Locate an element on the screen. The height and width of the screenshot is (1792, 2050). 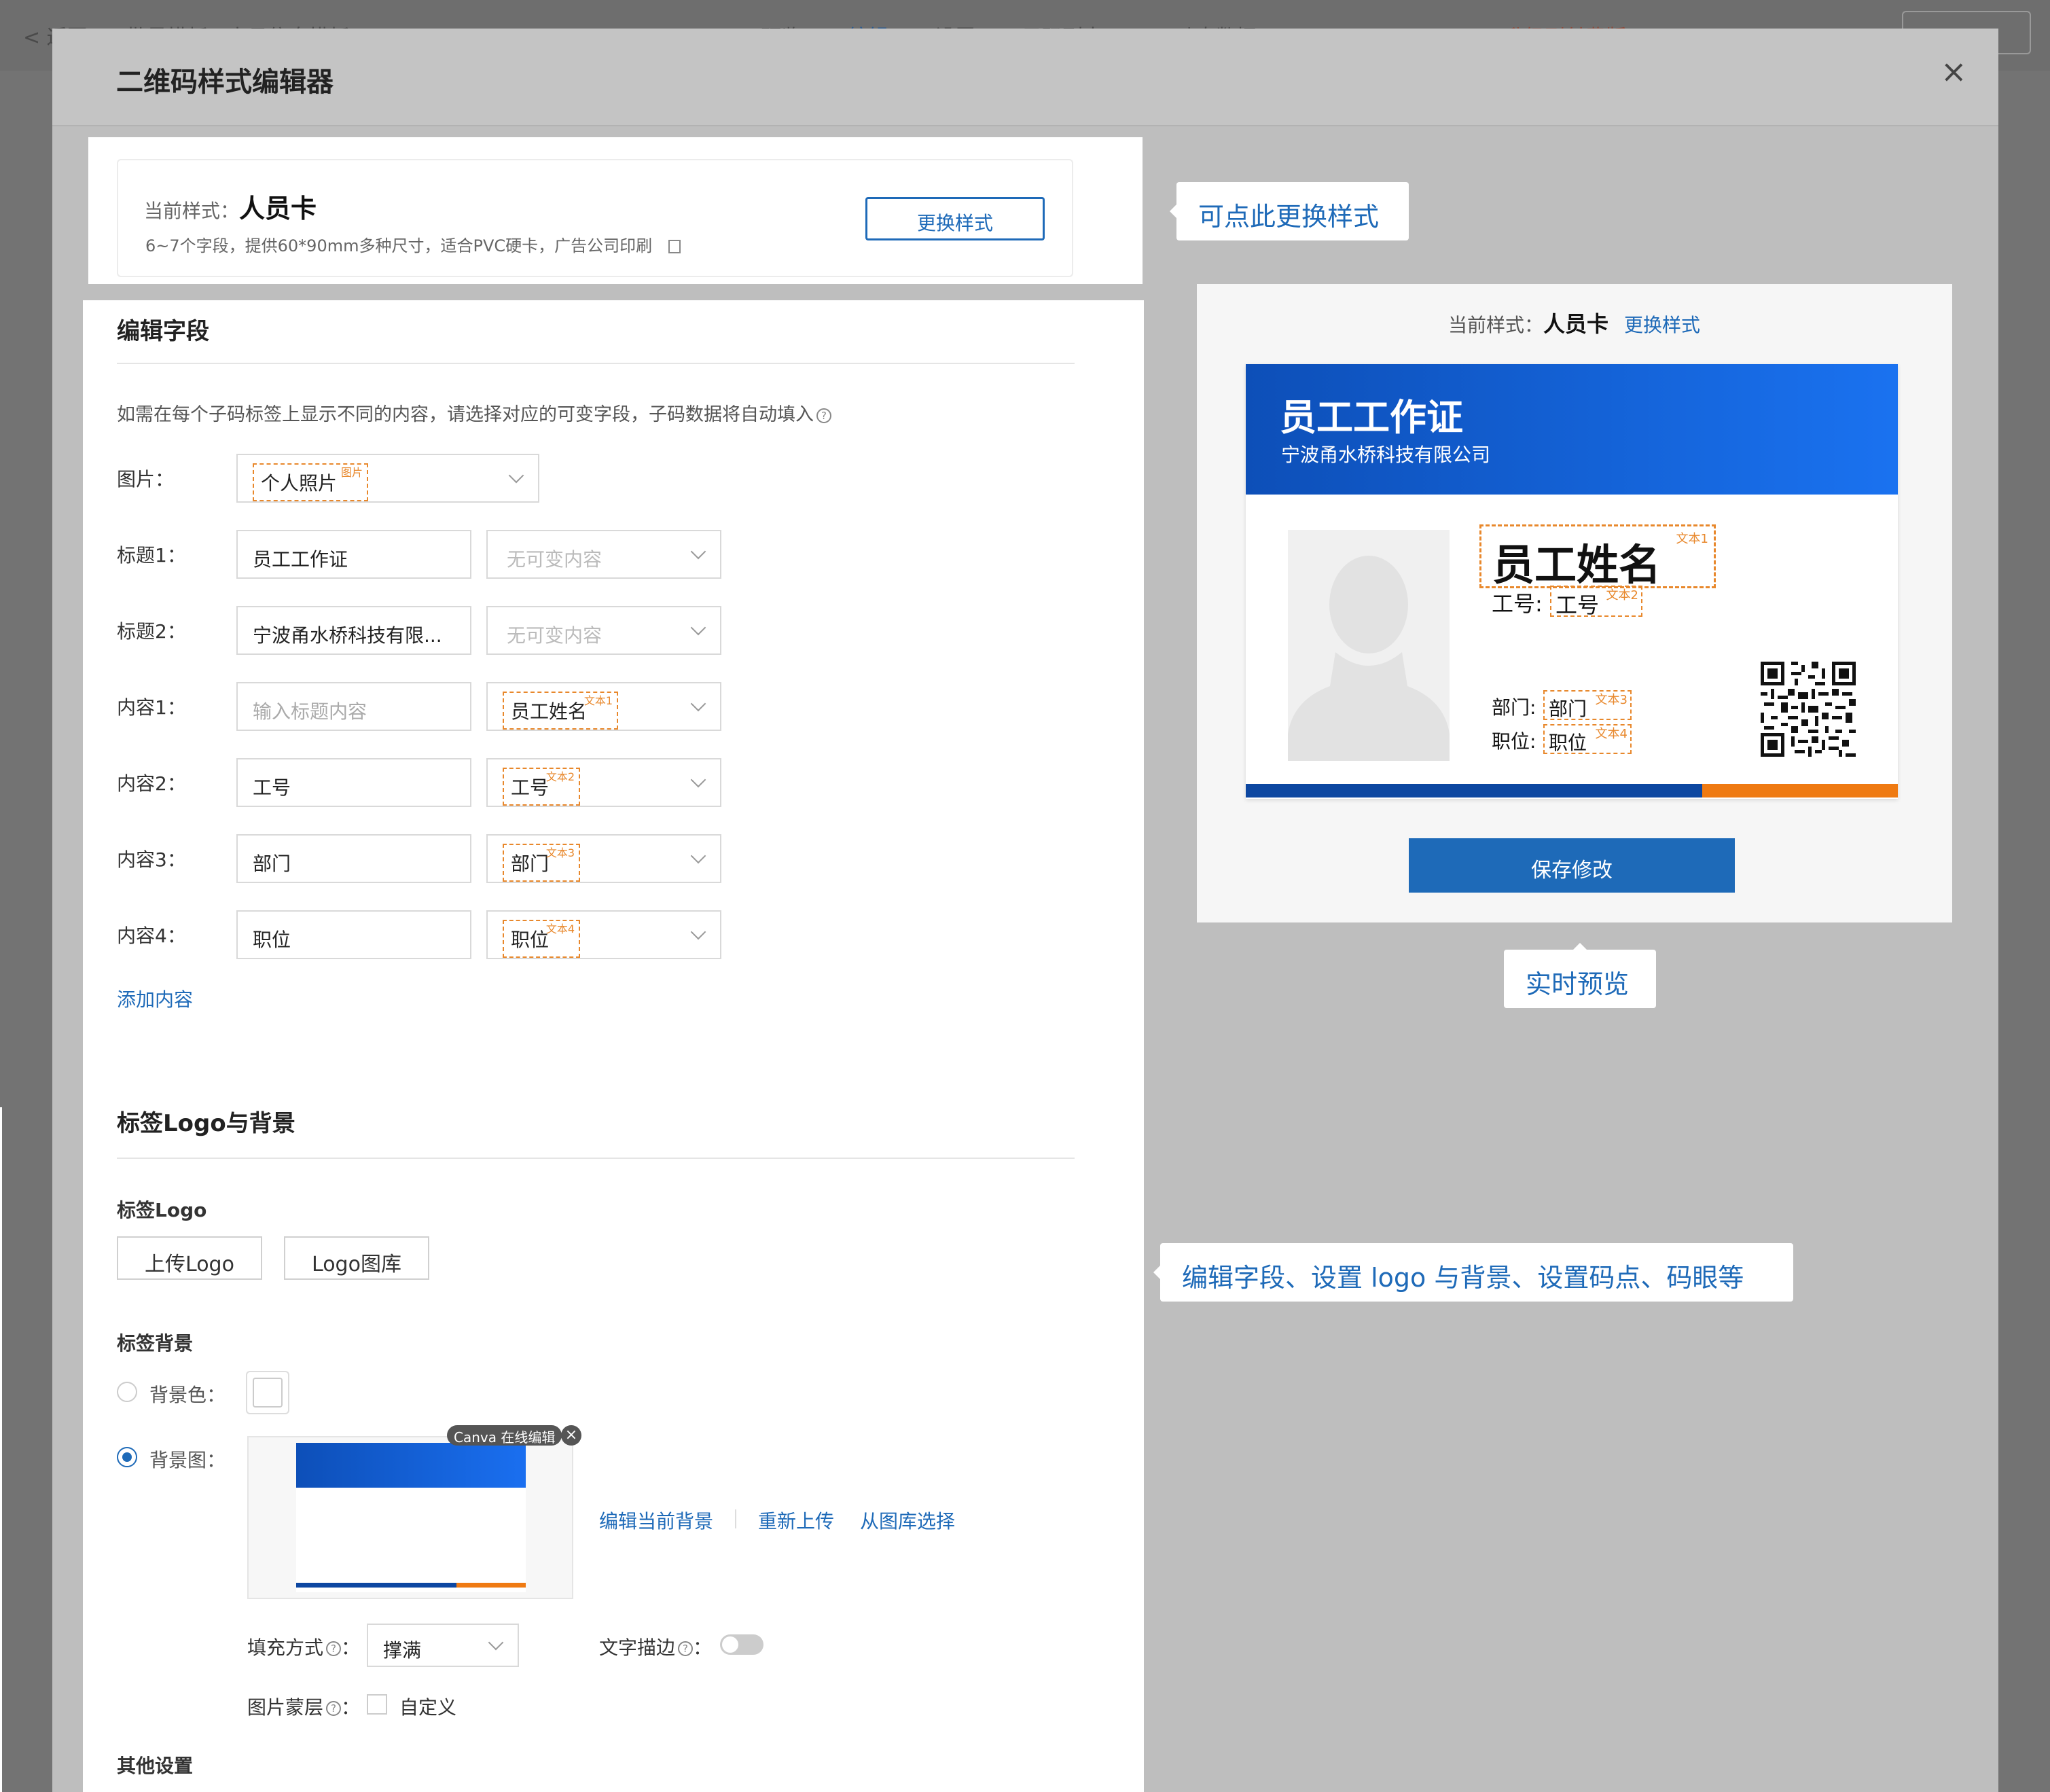
bg-image-radio is located at coordinates (127, 1457).